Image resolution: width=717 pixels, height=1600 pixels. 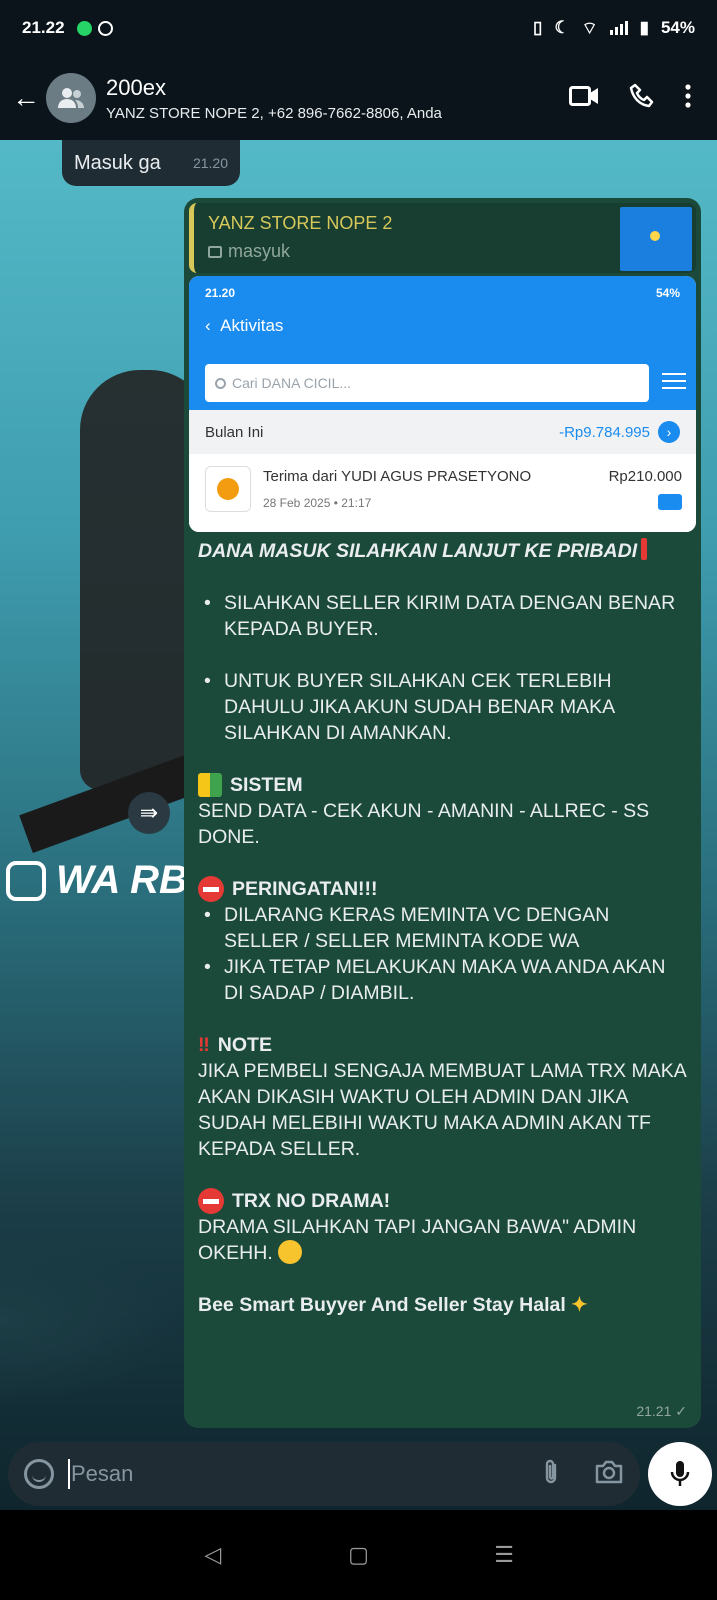 I want to click on nav-home-icon: ▢, so click(x=358, y=1555).